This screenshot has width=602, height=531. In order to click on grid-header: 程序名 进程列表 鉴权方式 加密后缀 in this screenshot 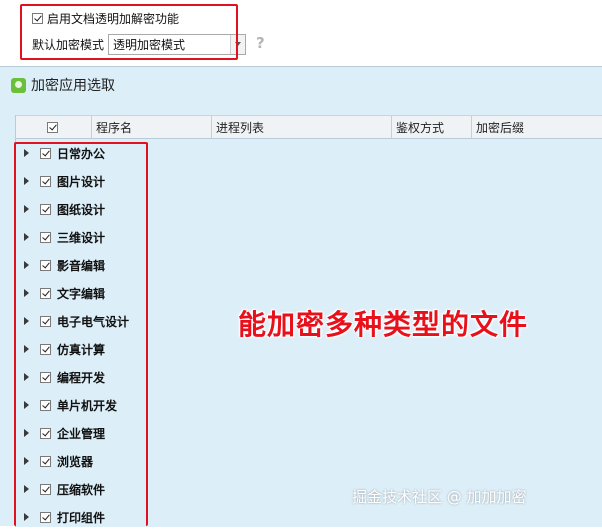, I will do `click(309, 127)`.